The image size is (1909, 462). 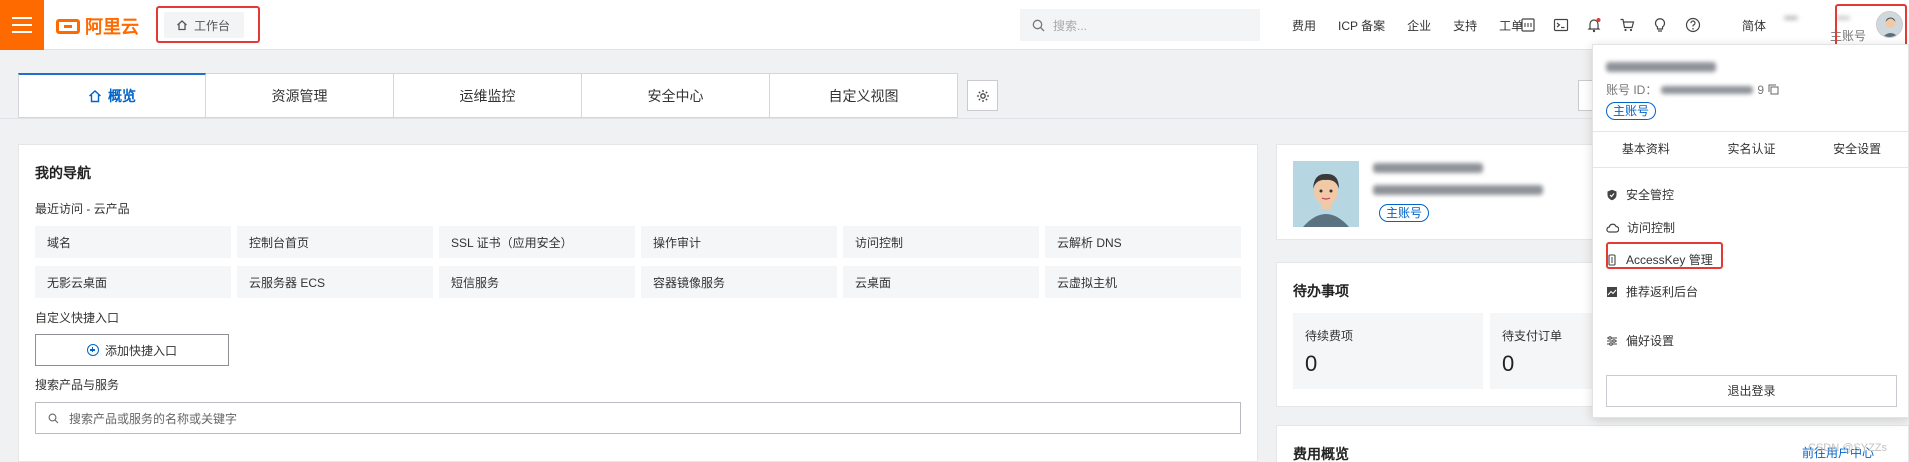 I want to click on tab-settings-button, so click(x=982, y=95).